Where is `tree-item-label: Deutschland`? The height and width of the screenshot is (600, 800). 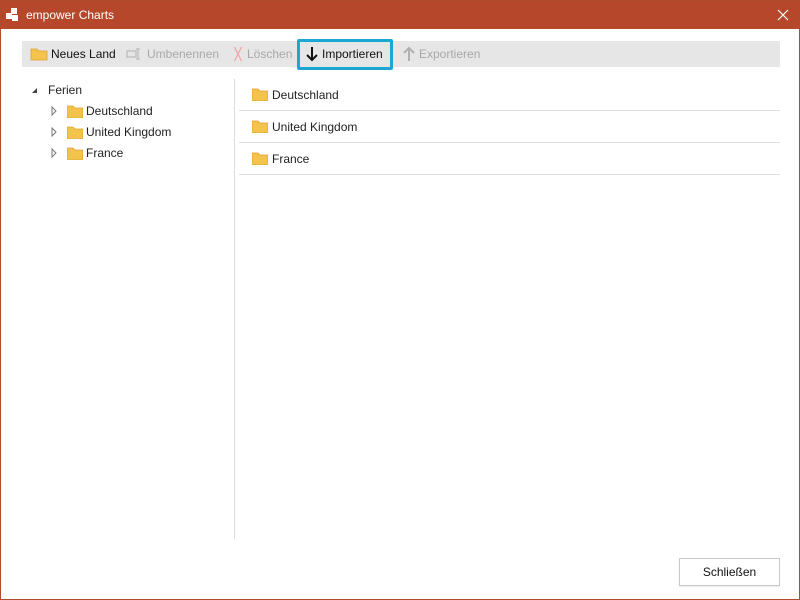
tree-item-label: Deutschland is located at coordinates (119, 111).